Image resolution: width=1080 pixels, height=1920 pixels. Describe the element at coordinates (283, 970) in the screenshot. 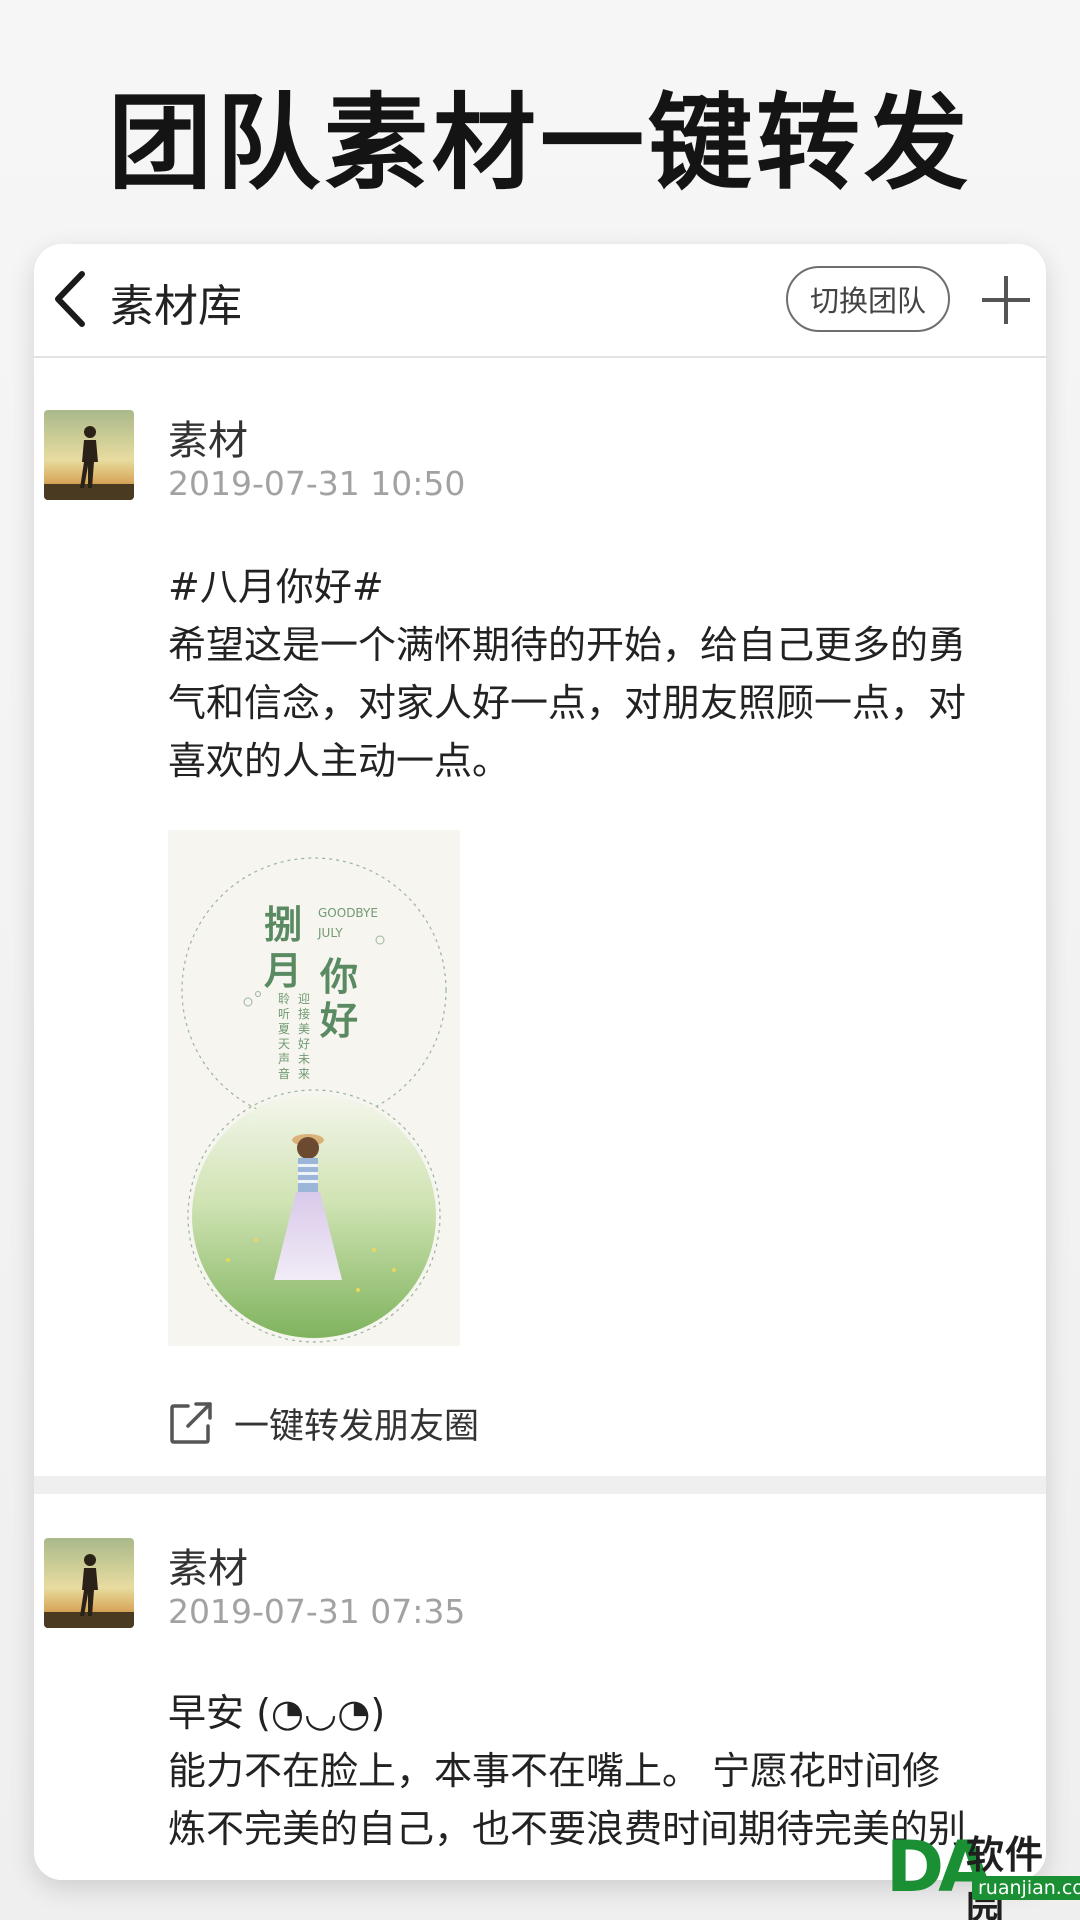

I see `image-title-char: 月` at that location.